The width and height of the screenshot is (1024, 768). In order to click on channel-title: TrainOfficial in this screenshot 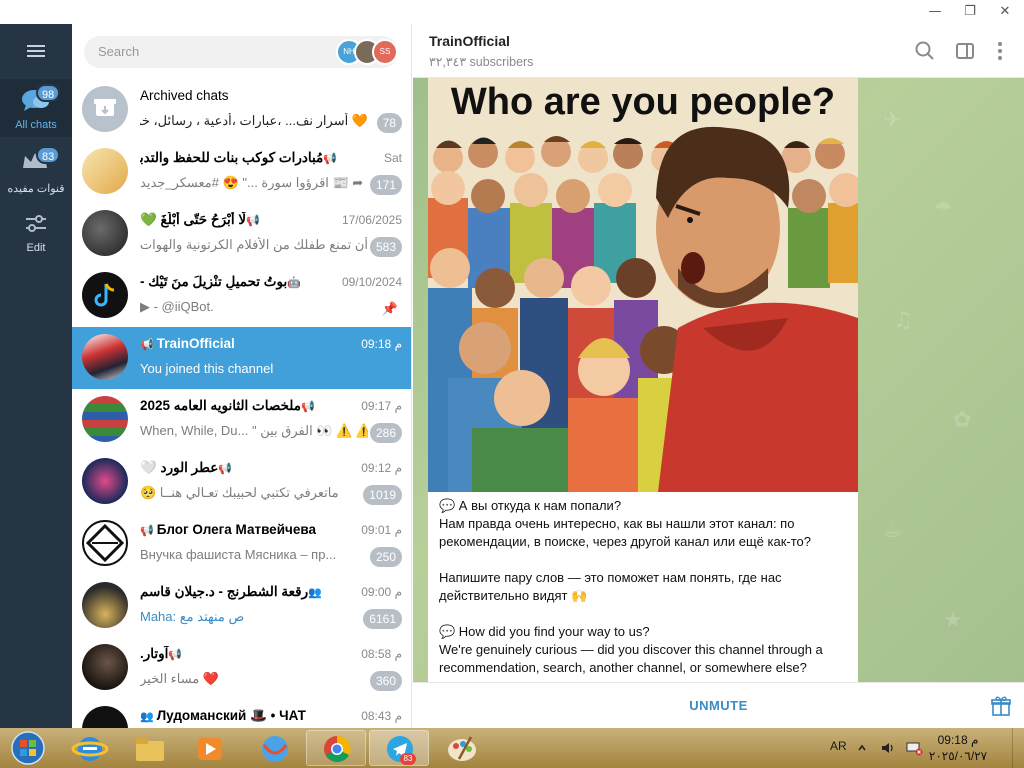, I will do `click(469, 41)`.